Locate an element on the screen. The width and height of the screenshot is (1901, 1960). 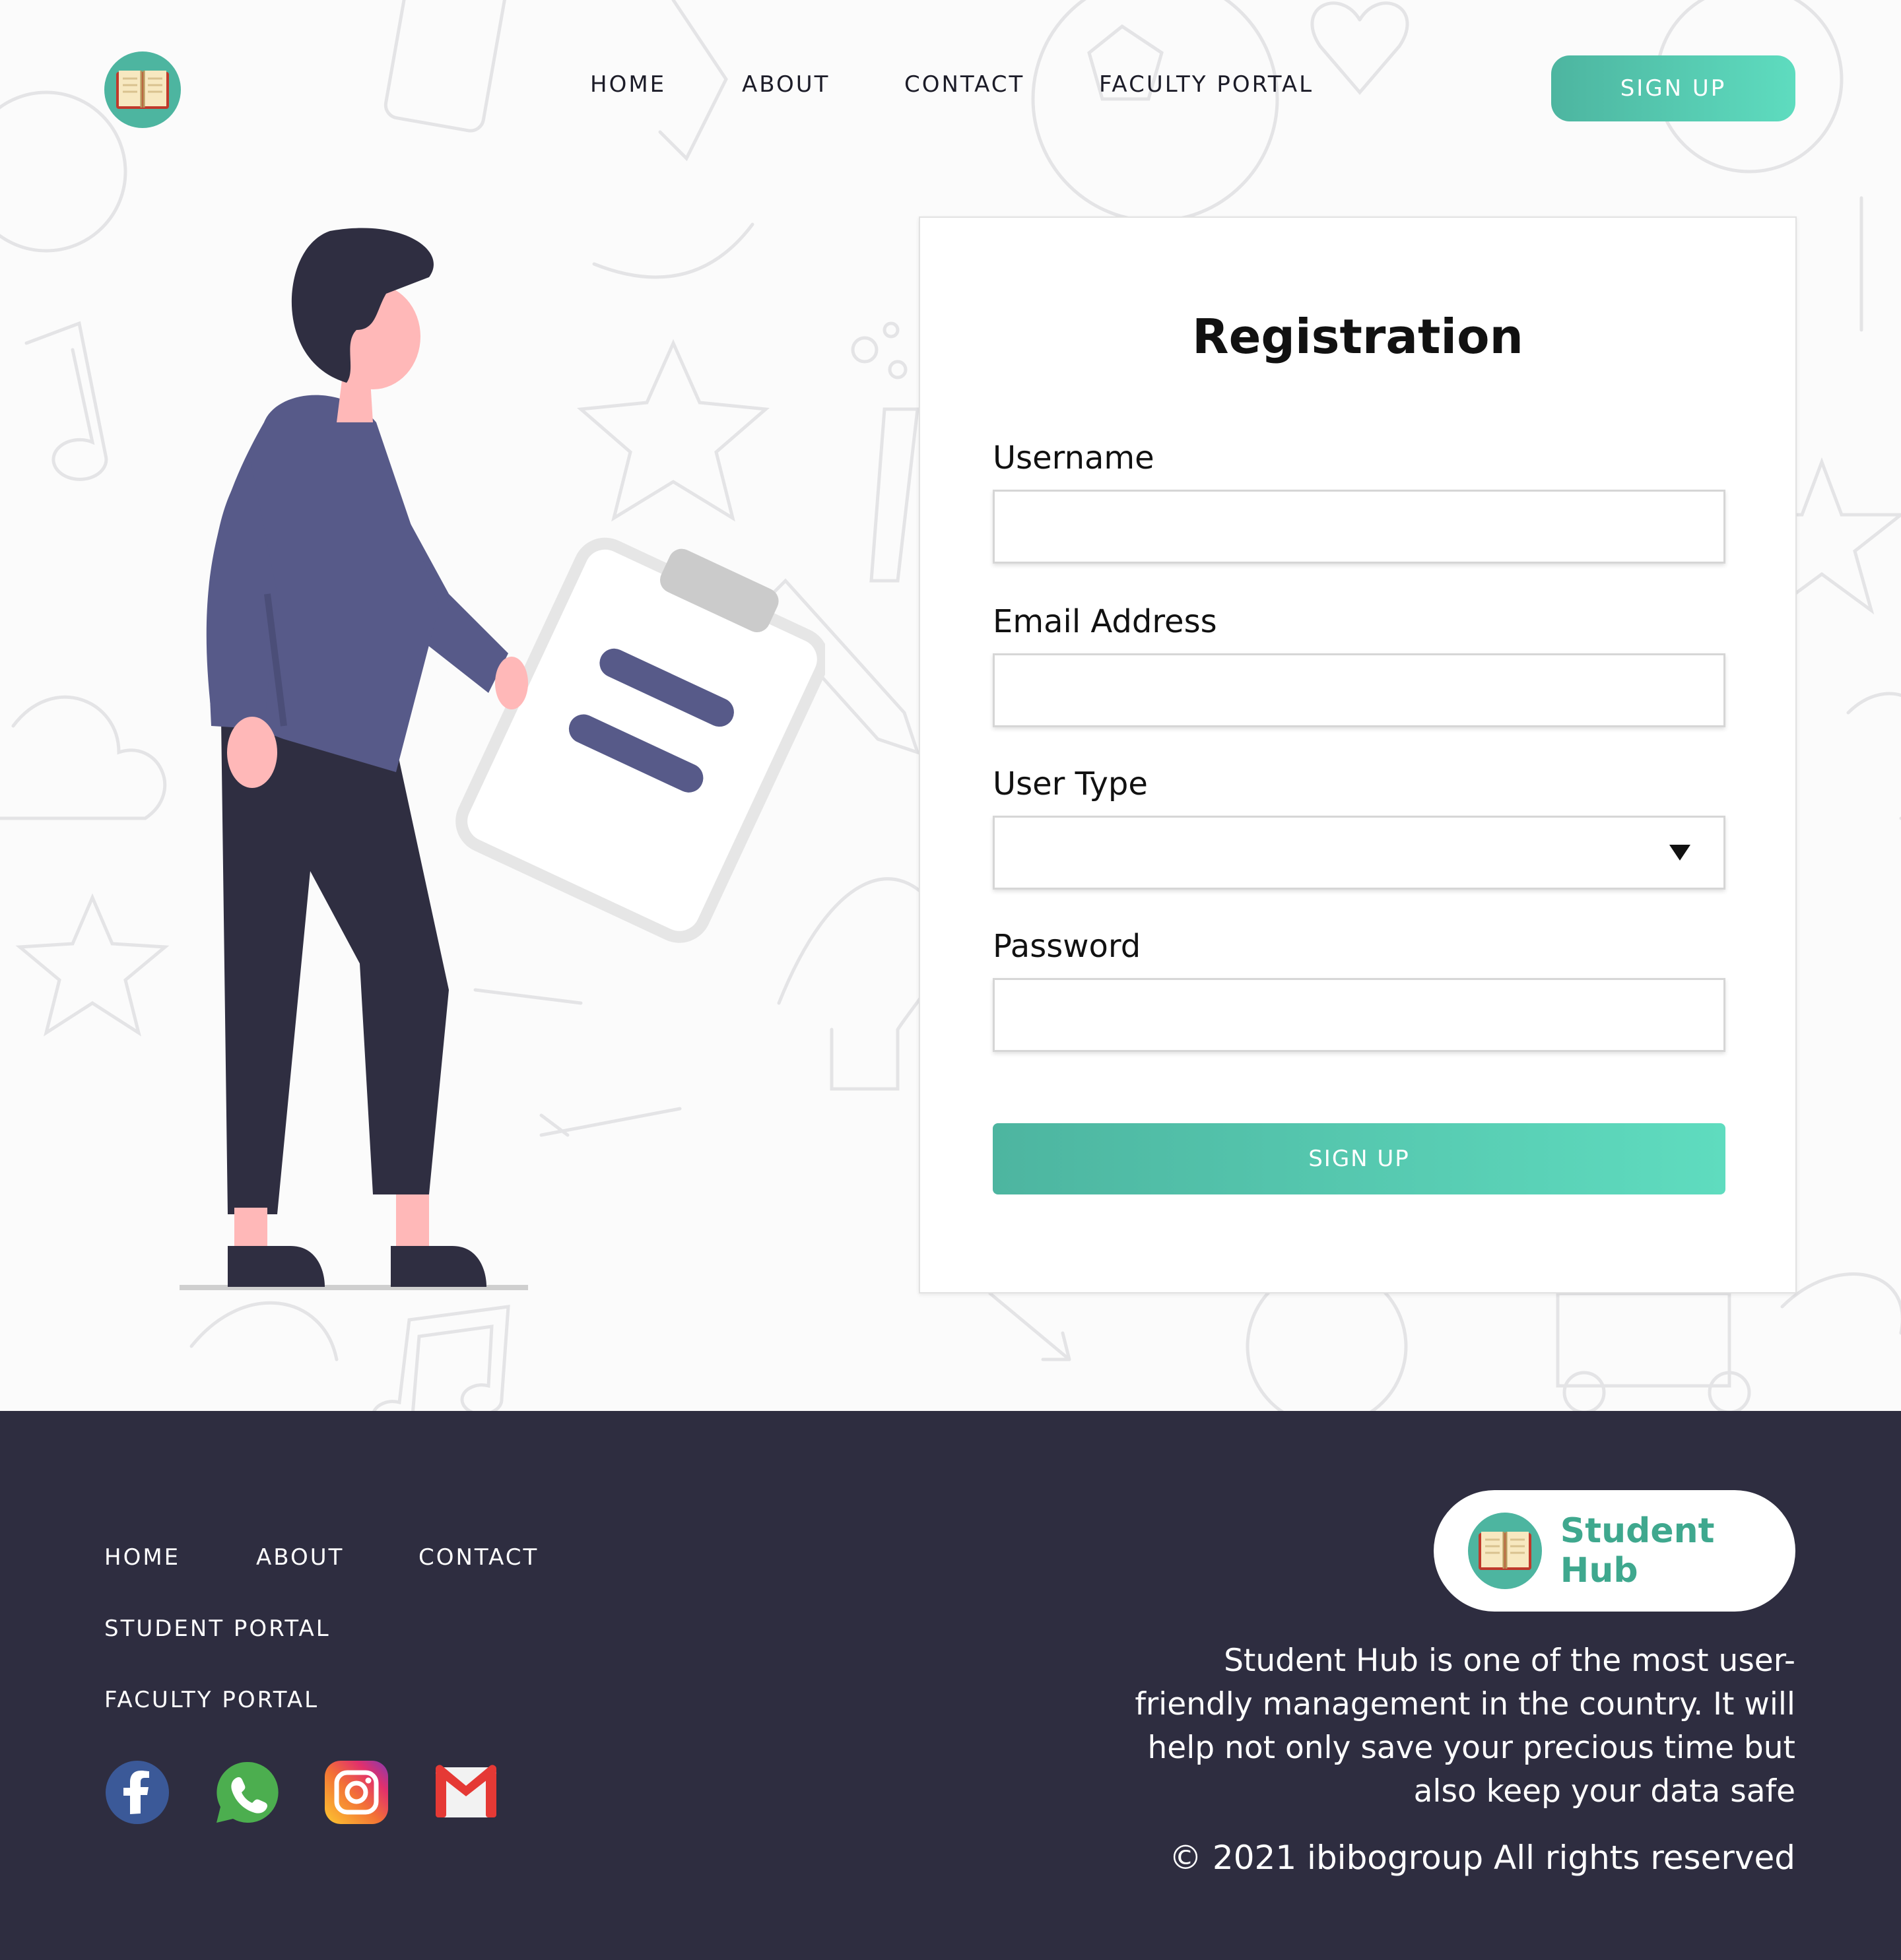
dropdown-caret-icon is located at coordinates (1679, 853).